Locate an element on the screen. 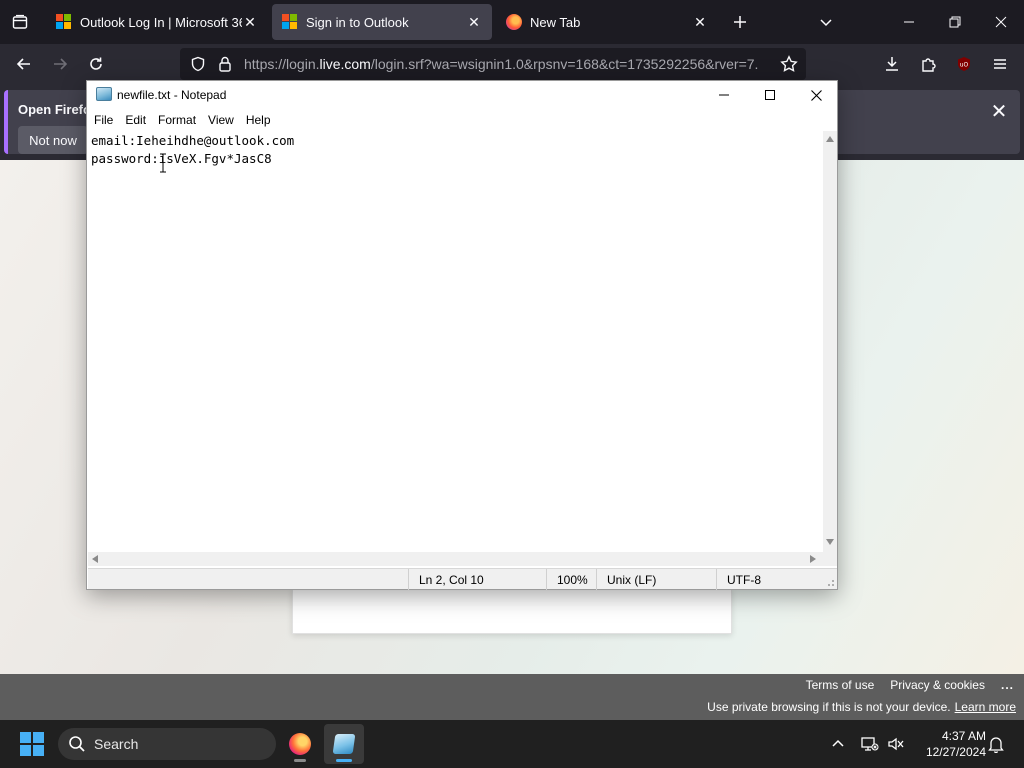 The image size is (1024, 768). tab-new-tab: New Tab ✕ is located at coordinates (607, 22).